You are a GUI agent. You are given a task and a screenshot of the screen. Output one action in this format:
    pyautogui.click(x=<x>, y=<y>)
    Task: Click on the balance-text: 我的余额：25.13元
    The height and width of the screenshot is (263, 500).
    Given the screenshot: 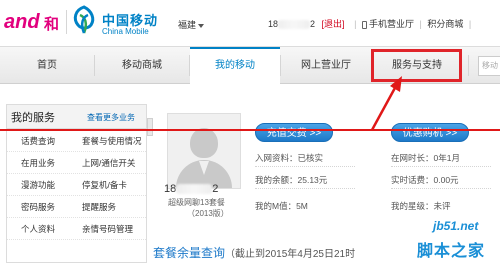 What is the action you would take?
    pyautogui.click(x=291, y=180)
    